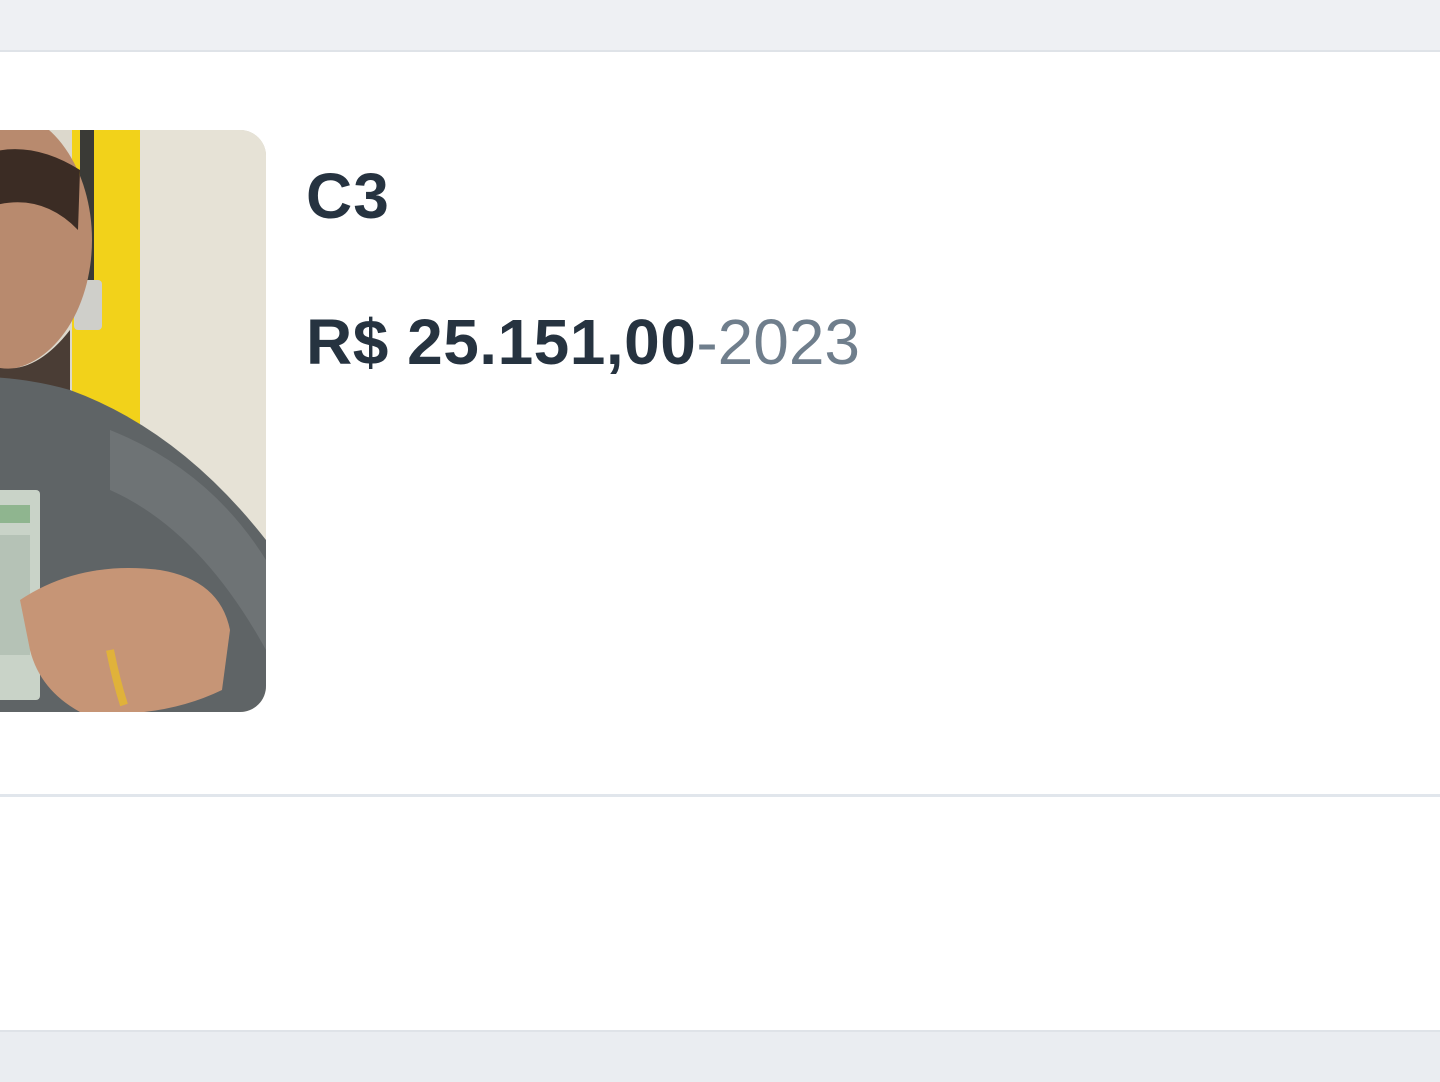  What do you see at coordinates (788, 342) in the screenshot?
I see `year-value: 2023` at bounding box center [788, 342].